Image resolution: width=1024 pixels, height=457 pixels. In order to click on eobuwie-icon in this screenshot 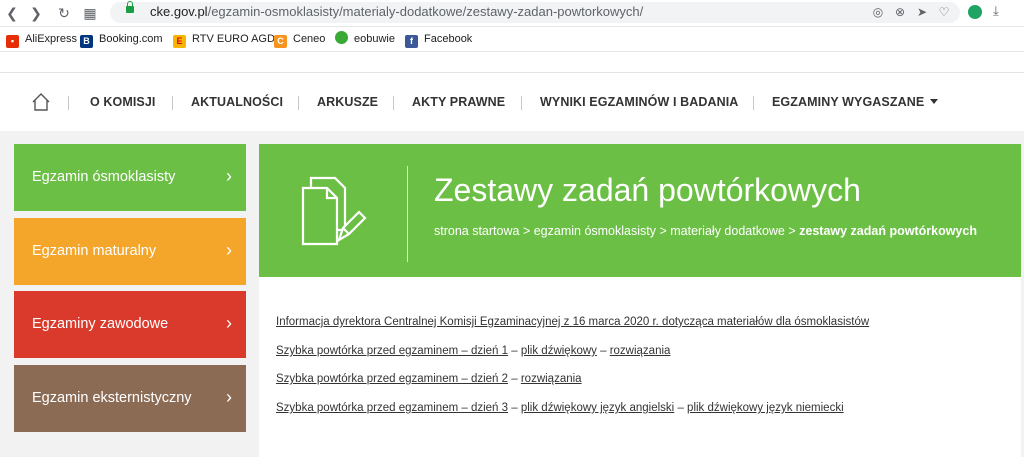, I will do `click(341, 37)`.